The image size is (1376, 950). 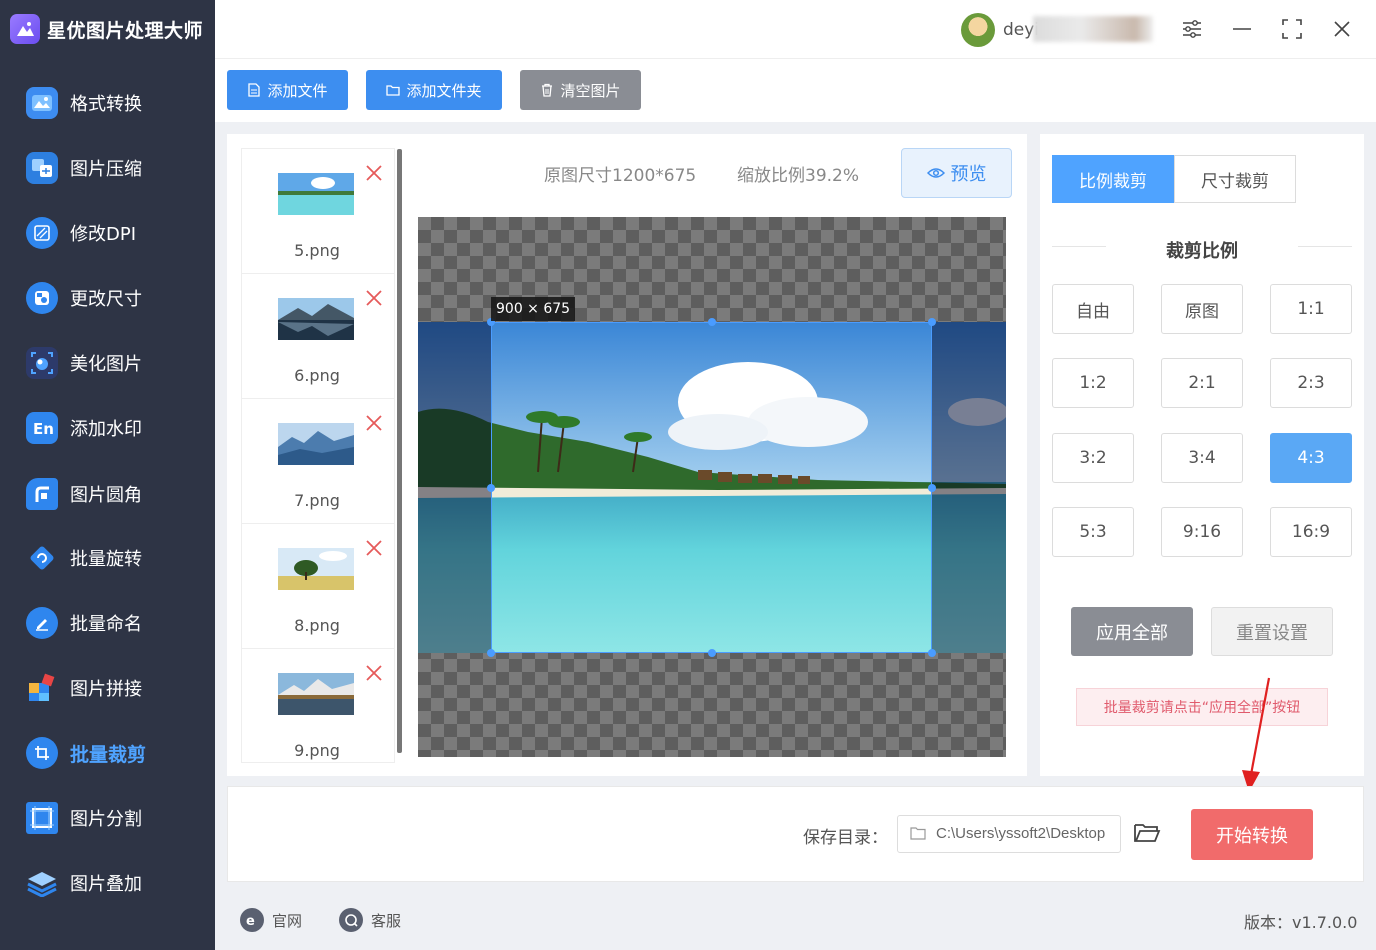 I want to click on support-label: 客服, so click(x=386, y=920).